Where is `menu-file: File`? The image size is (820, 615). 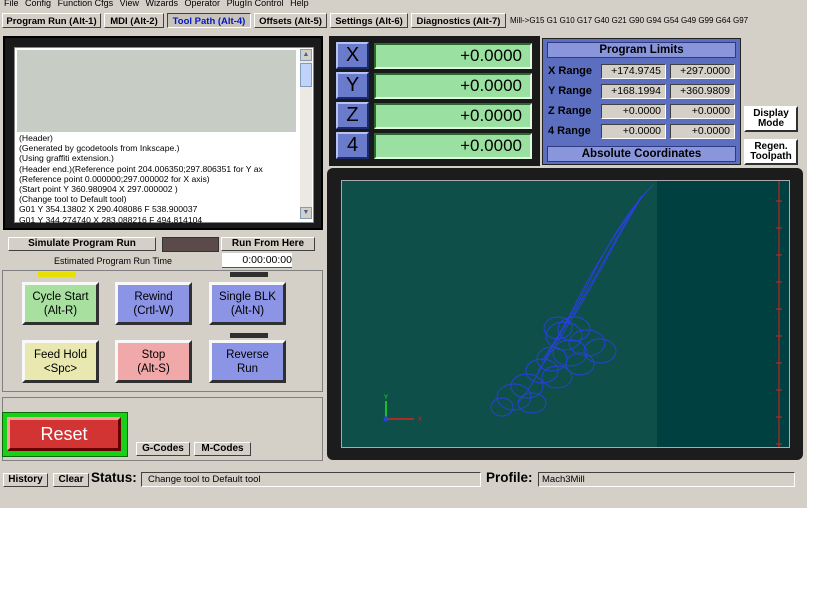 menu-file: File is located at coordinates (11, 4).